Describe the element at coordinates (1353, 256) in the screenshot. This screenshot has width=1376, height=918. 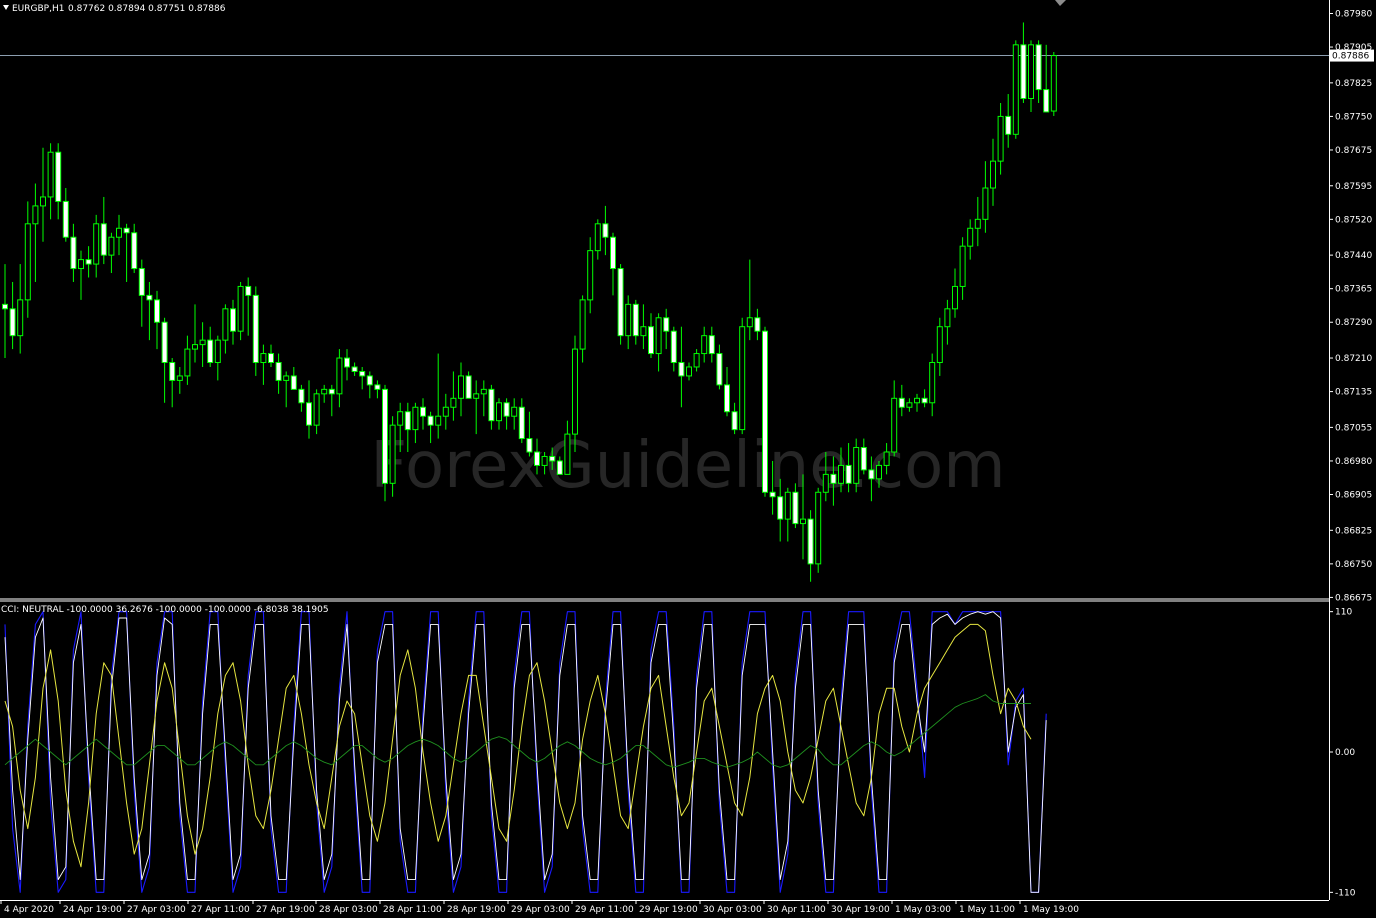
I see `price-tick-label: 0.87440` at that location.